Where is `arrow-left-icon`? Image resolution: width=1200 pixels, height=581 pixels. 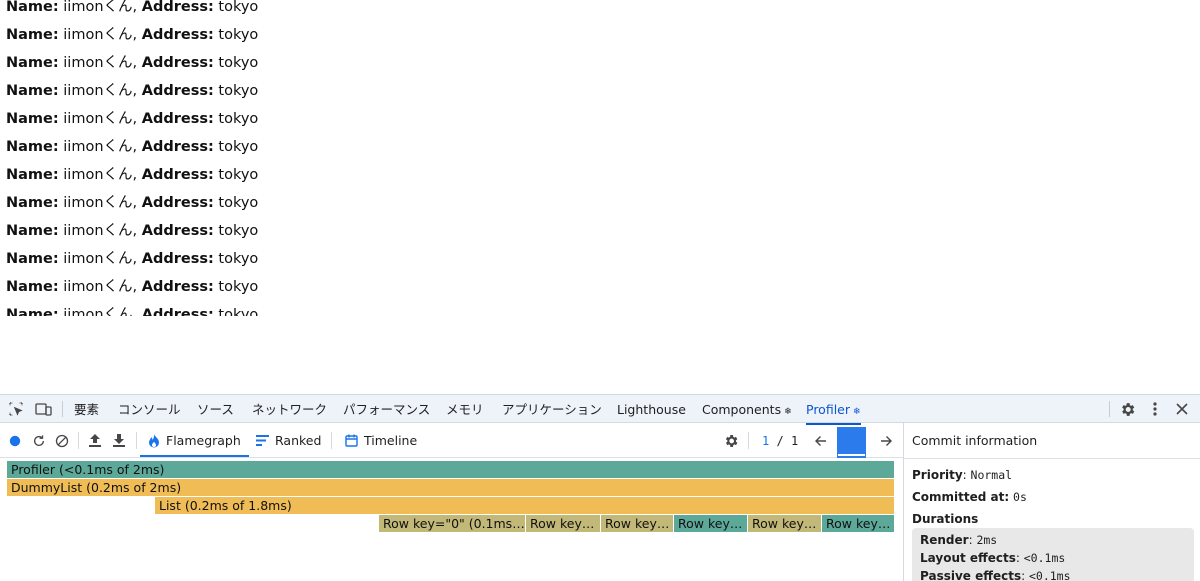
arrow-left-icon is located at coordinates (820, 440).